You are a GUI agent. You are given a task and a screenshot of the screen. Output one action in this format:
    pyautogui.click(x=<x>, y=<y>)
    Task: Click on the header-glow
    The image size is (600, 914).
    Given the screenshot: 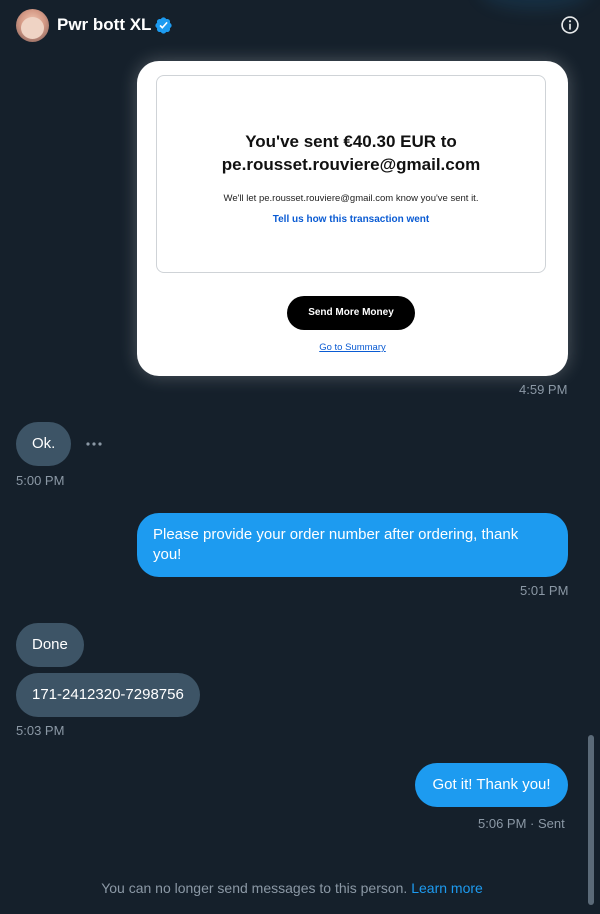 What is the action you would take?
    pyautogui.click(x=535, y=5)
    